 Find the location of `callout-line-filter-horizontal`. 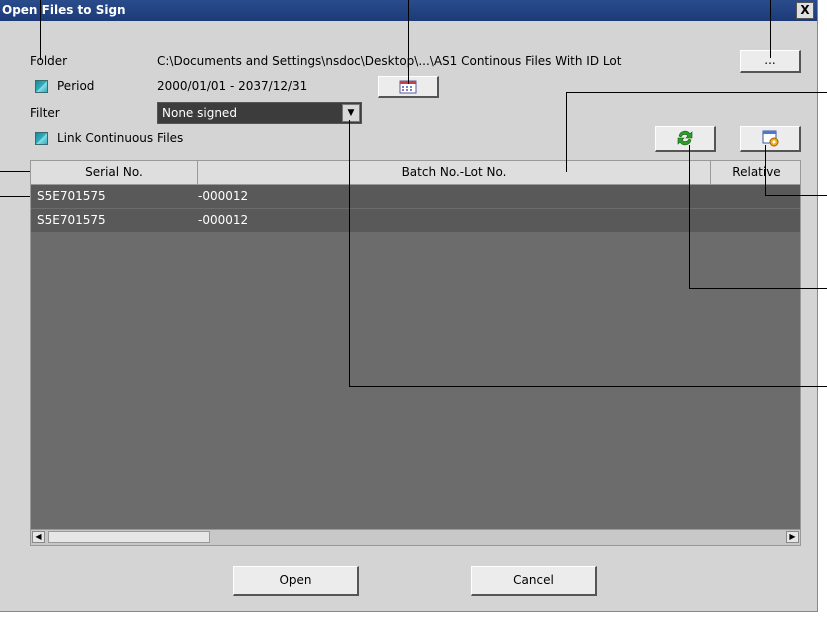

callout-line-filter-horizontal is located at coordinates (588, 386).